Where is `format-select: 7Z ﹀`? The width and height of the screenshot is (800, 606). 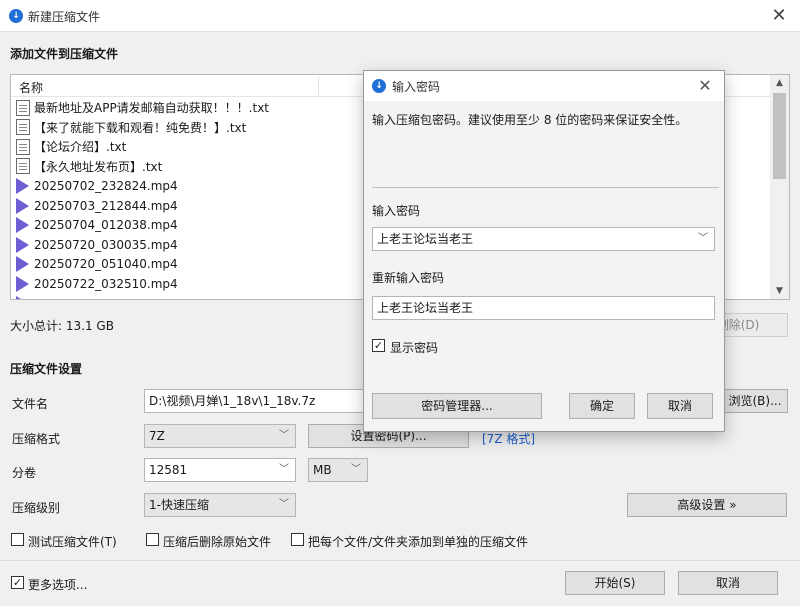
format-select: 7Z ﹀ is located at coordinates (220, 436).